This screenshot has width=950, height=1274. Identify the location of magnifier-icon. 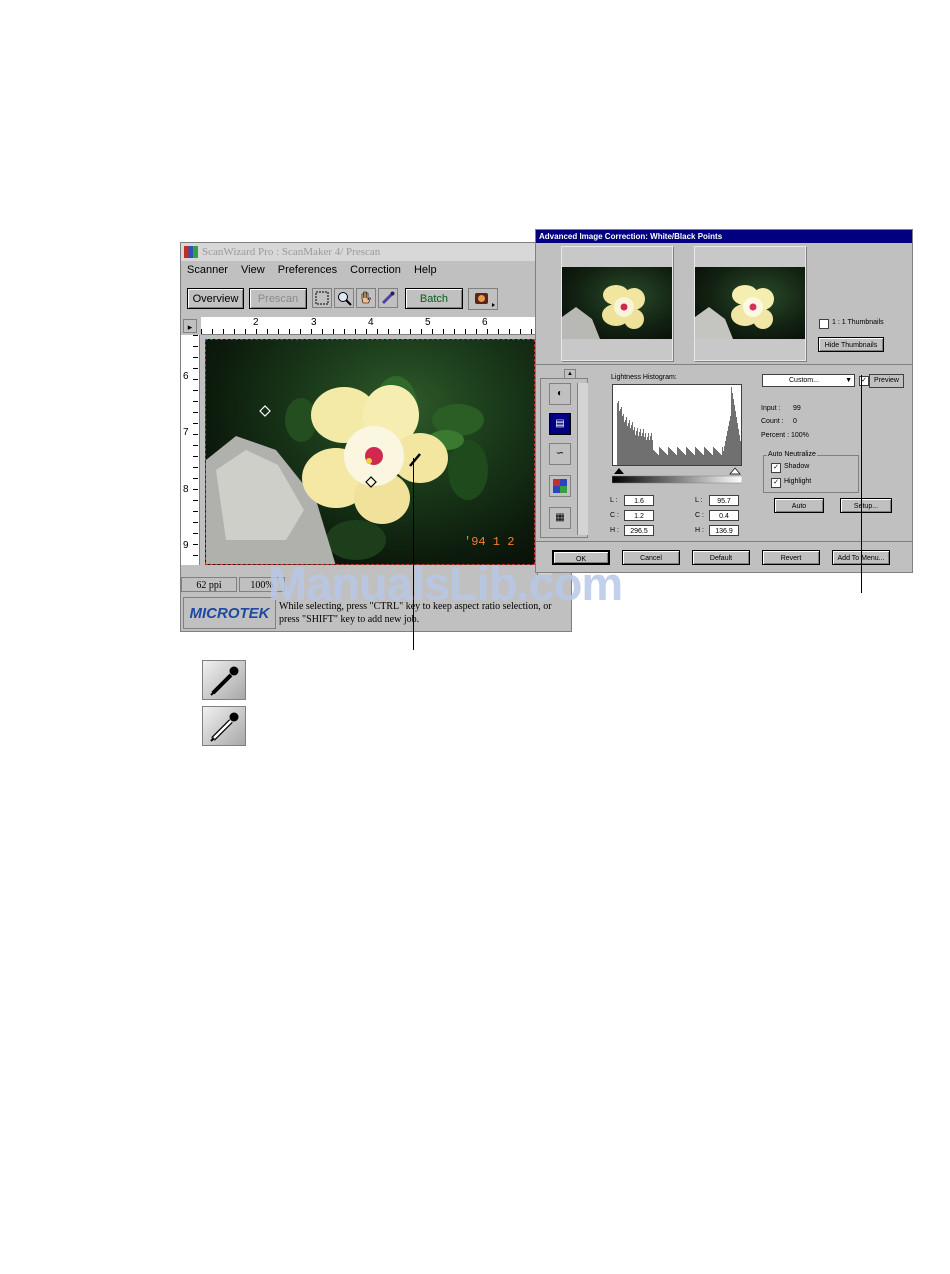
(344, 298).